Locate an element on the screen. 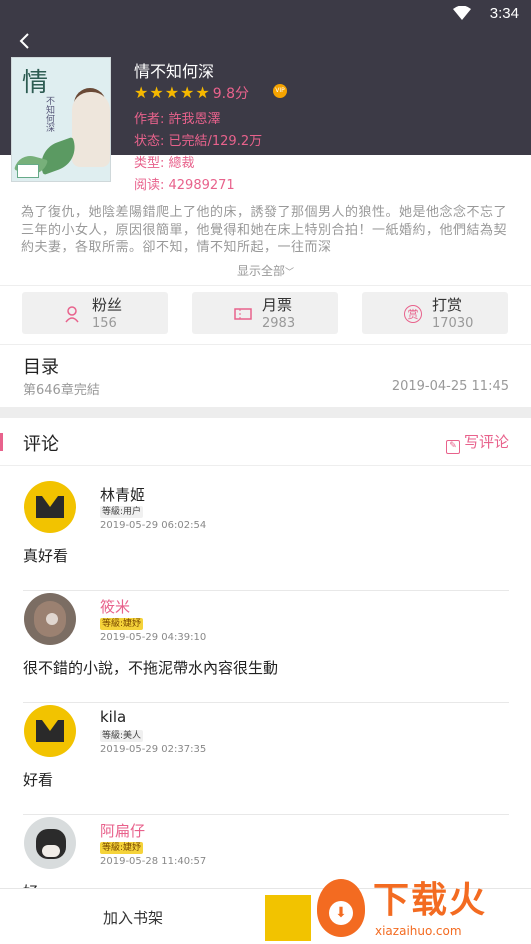 The width and height of the screenshot is (531, 944). watermark-url: xiazaihuo.com is located at coordinates (418, 931).